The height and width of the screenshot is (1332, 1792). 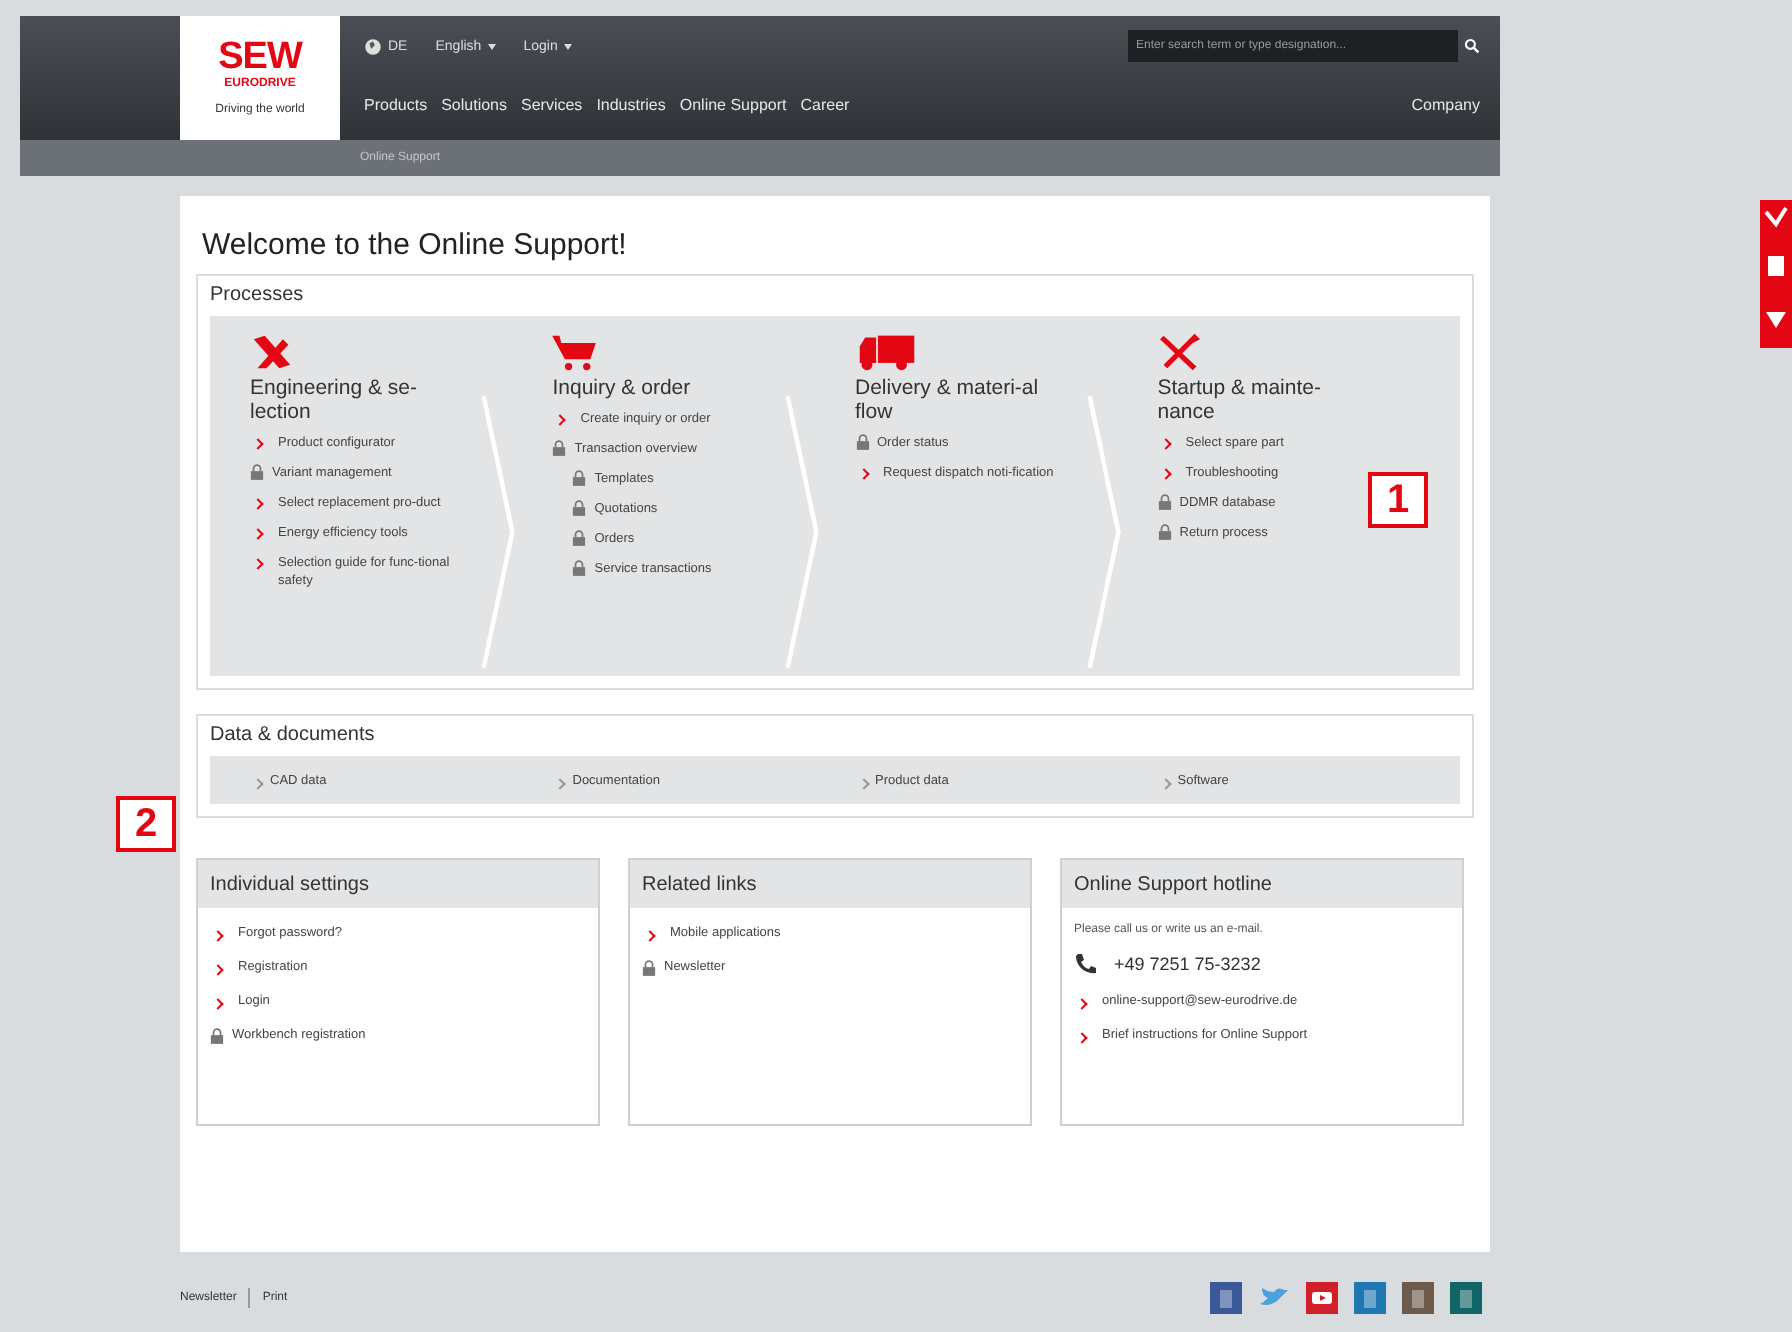 What do you see at coordinates (948, 400) in the screenshot?
I see `process-title: Delivery & materi-al flow` at bounding box center [948, 400].